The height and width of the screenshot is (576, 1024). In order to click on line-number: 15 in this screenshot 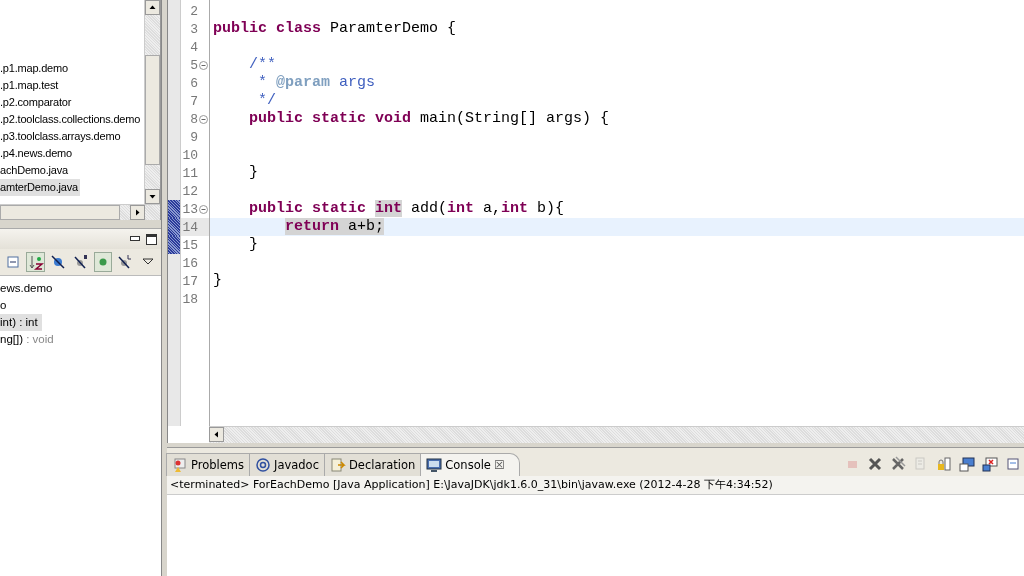, I will do `click(190, 245)`.